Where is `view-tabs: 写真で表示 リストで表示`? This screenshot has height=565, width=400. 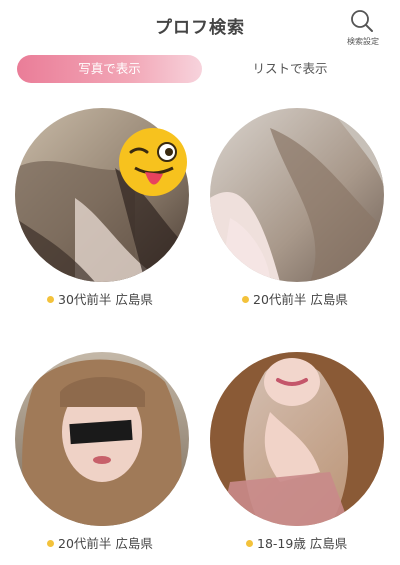
view-tabs: 写真で表示 リストで表示 is located at coordinates (200, 71).